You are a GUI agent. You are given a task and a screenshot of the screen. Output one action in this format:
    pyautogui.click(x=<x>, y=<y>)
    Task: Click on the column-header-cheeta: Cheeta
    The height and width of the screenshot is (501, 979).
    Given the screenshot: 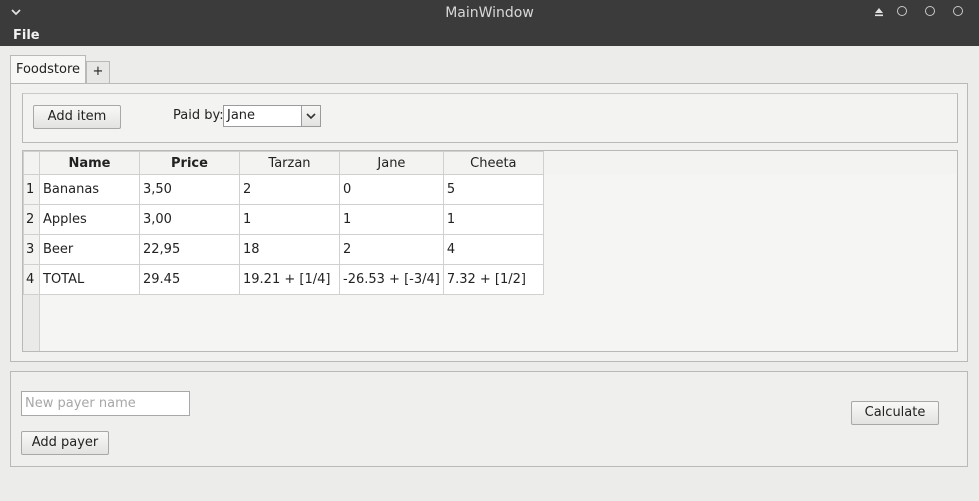 What is the action you would take?
    pyautogui.click(x=493, y=163)
    